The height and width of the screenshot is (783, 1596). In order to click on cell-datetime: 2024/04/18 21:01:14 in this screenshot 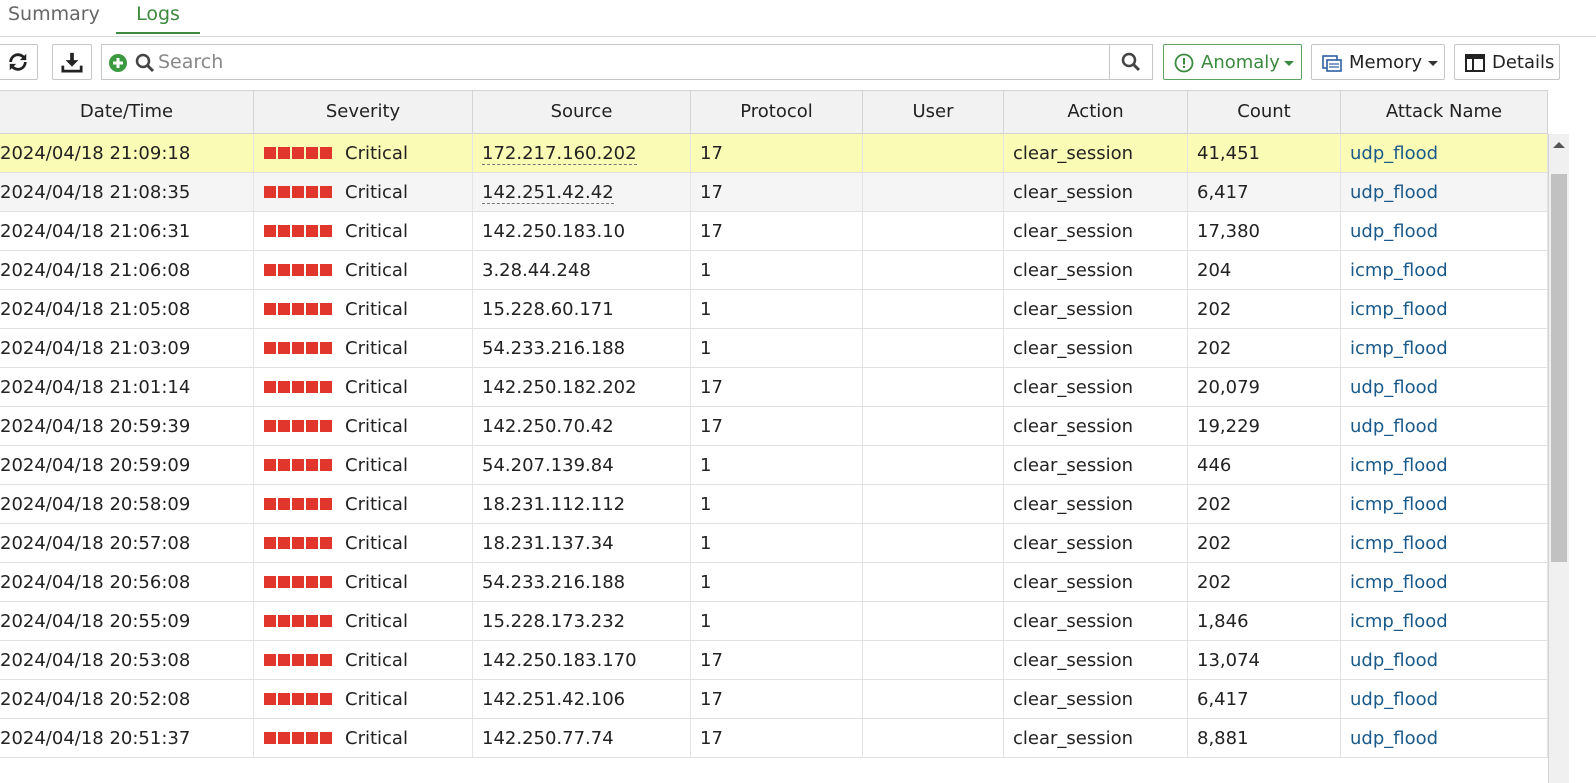, I will do `click(127, 387)`.